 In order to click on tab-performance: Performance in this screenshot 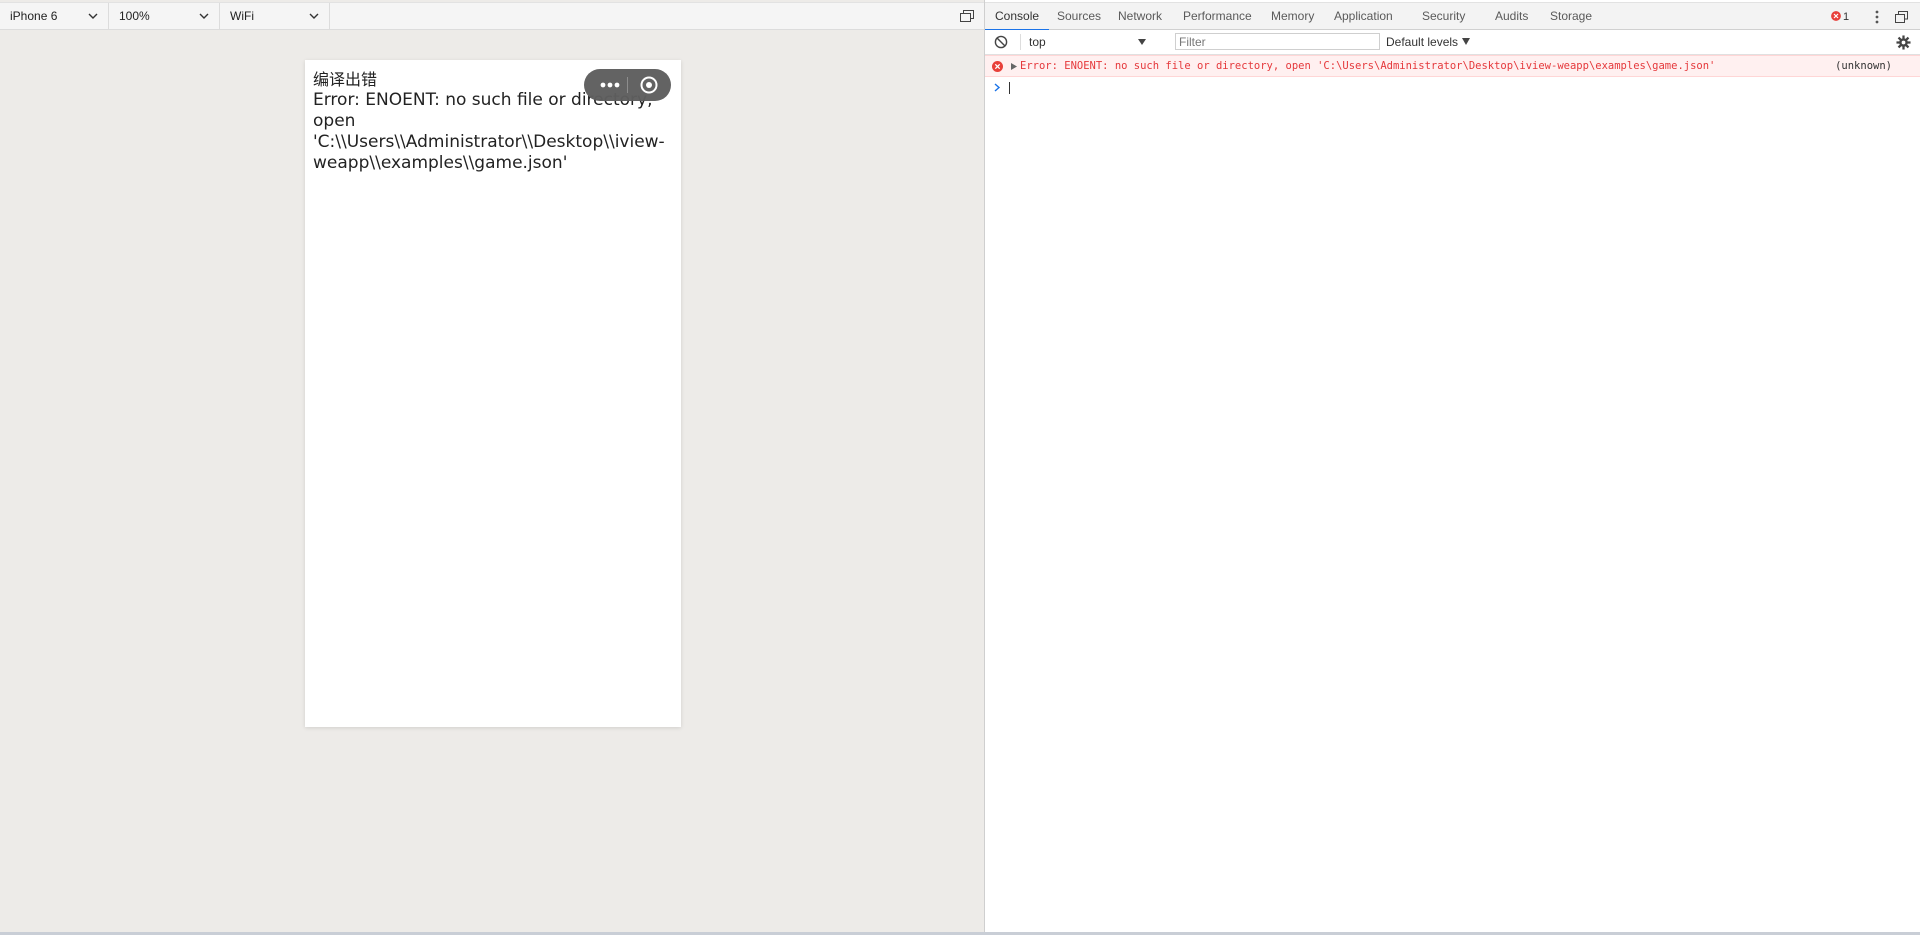, I will do `click(1217, 16)`.